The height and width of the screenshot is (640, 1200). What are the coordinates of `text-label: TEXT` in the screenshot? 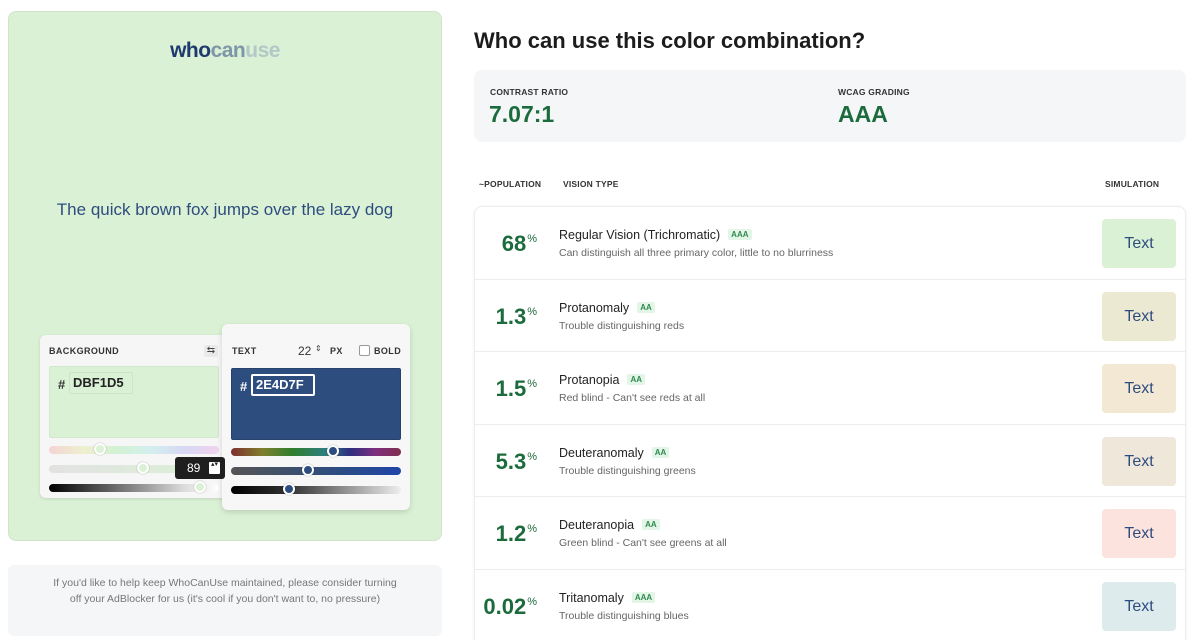 It's located at (244, 351).